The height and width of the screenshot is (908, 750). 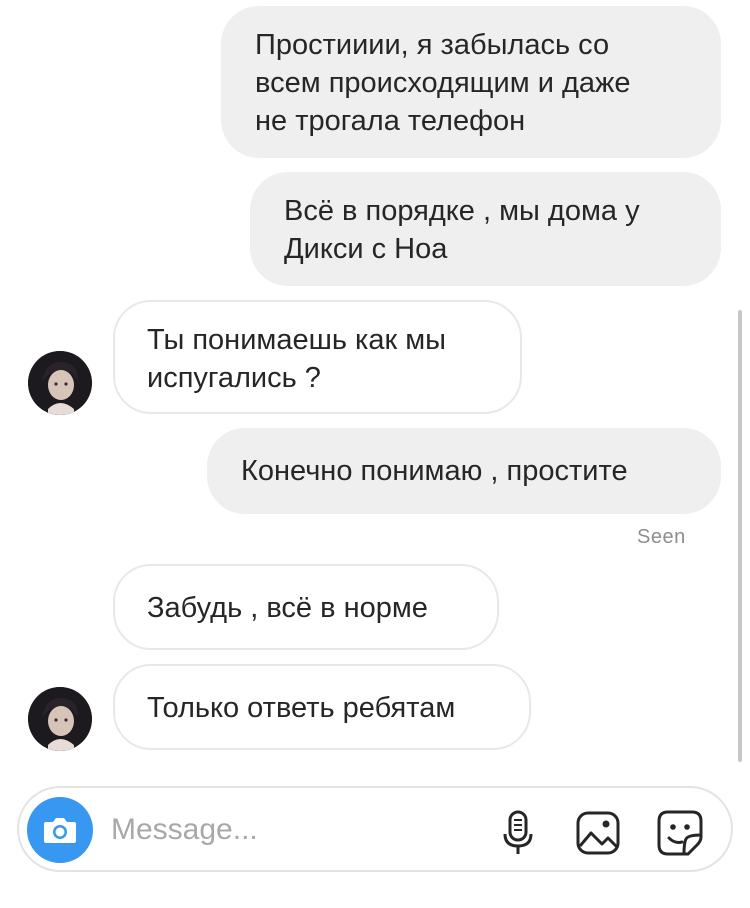 I want to click on message-composer, so click(x=375, y=829).